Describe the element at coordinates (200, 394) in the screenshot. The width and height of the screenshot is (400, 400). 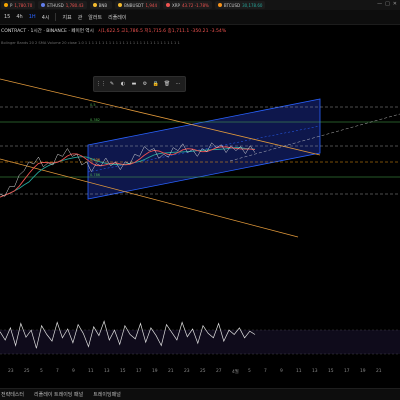
I see `bottom-panel-bar: 전략테스터 리플레이 트레이딩 패널 트레이딩패널` at that location.